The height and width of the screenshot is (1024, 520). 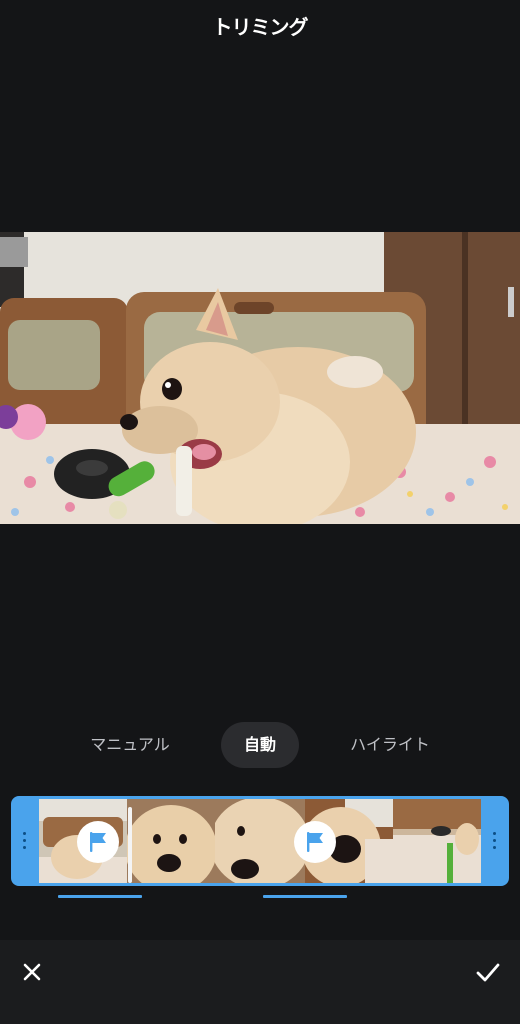 I want to click on trim-end-handle, so click(x=495, y=841).